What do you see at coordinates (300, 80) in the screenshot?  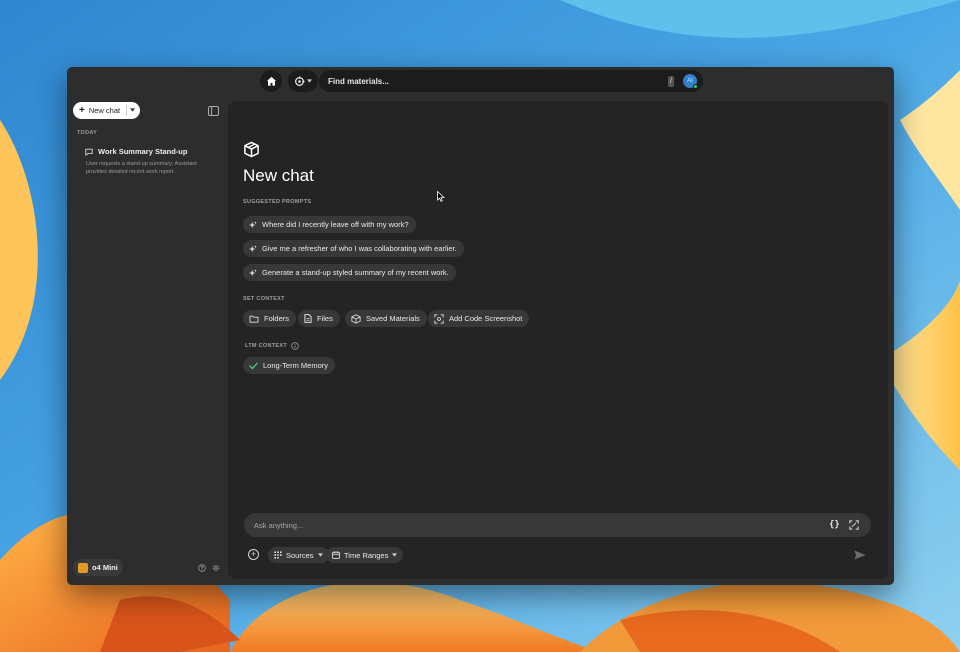 I see `agent-icon` at bounding box center [300, 80].